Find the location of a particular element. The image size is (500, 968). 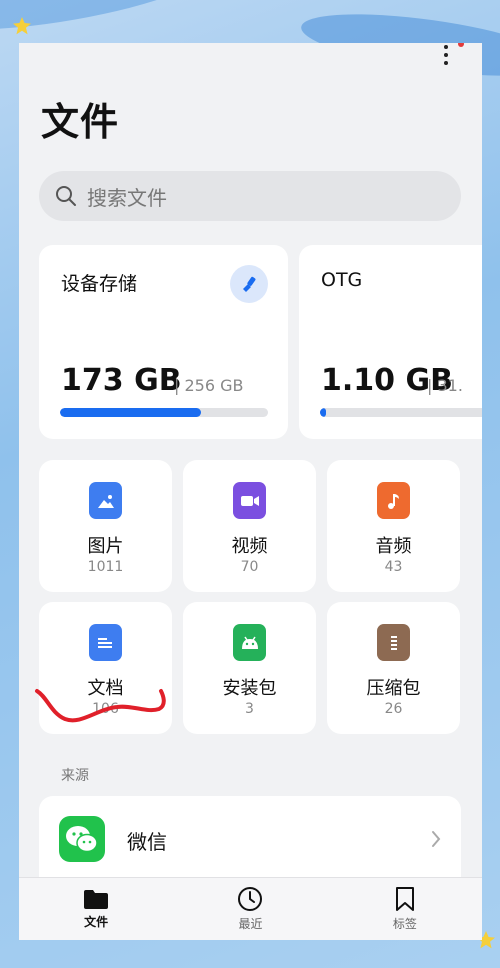

nav-tab-files: 文件 is located at coordinates (96, 909).